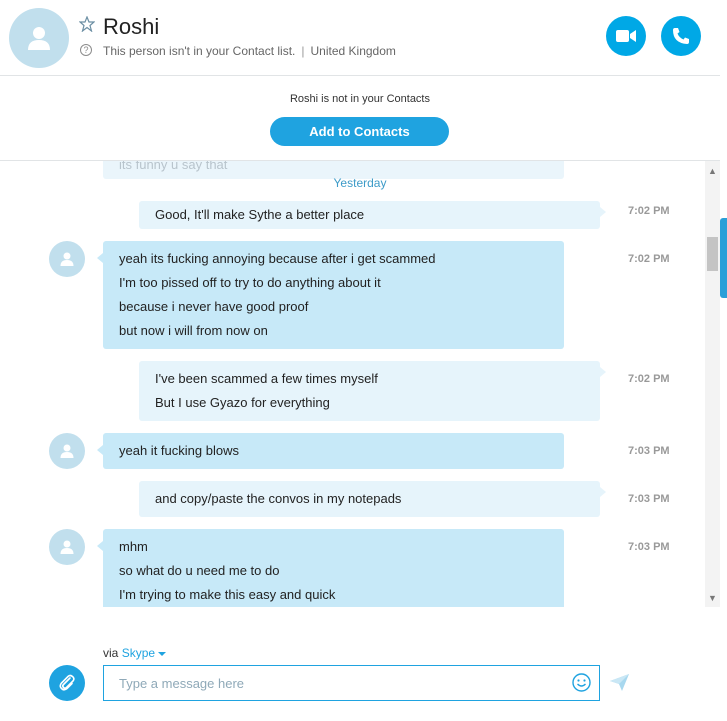 The width and height of the screenshot is (727, 721). Describe the element at coordinates (330, 451) in the screenshot. I see `incoming-message: yeah it fucking blows` at that location.